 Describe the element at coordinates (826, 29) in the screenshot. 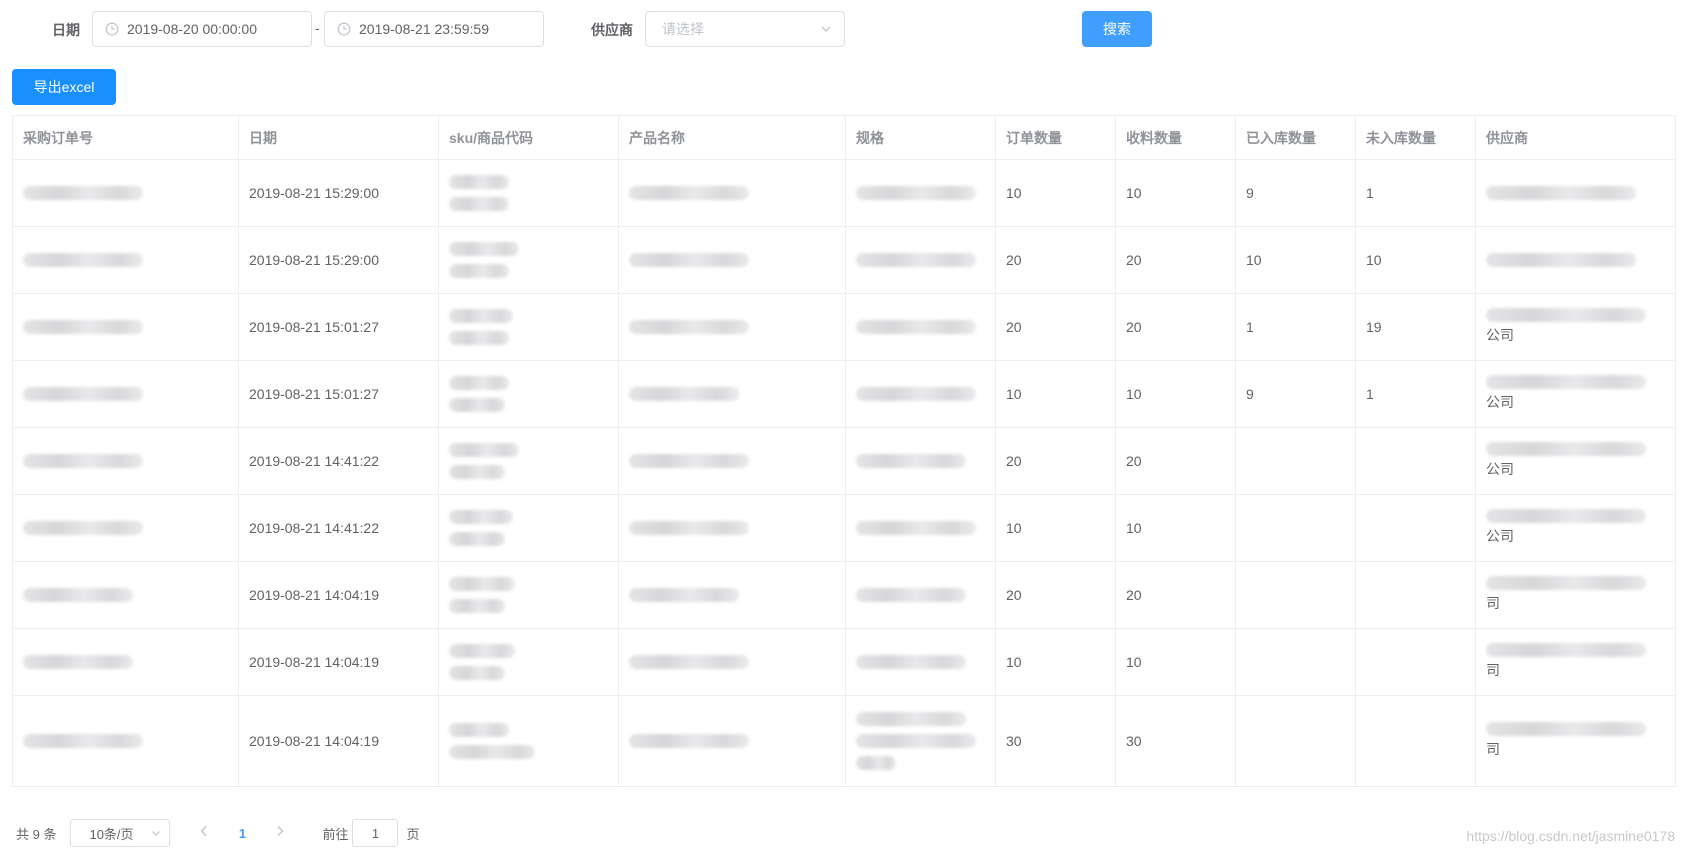

I see `chevron-down-icon` at that location.